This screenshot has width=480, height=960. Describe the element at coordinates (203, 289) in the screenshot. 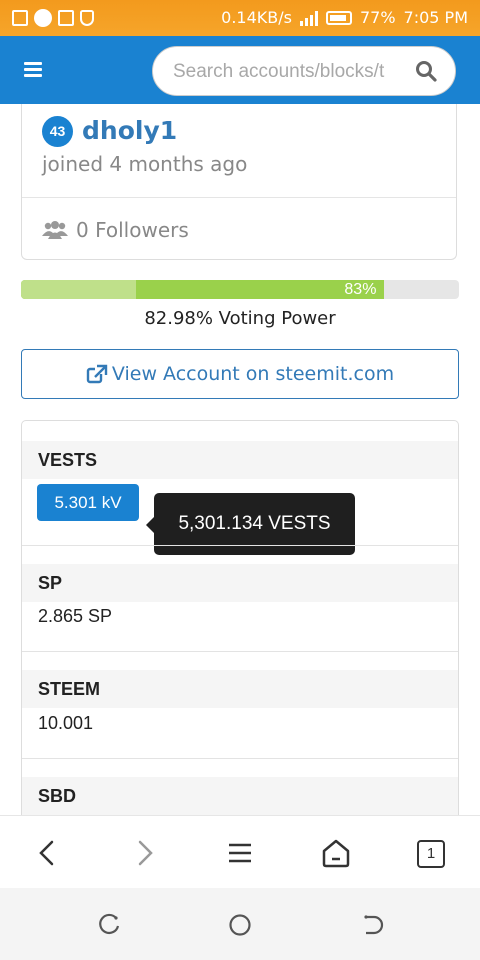

I see `voting-power-fill: 83%` at that location.